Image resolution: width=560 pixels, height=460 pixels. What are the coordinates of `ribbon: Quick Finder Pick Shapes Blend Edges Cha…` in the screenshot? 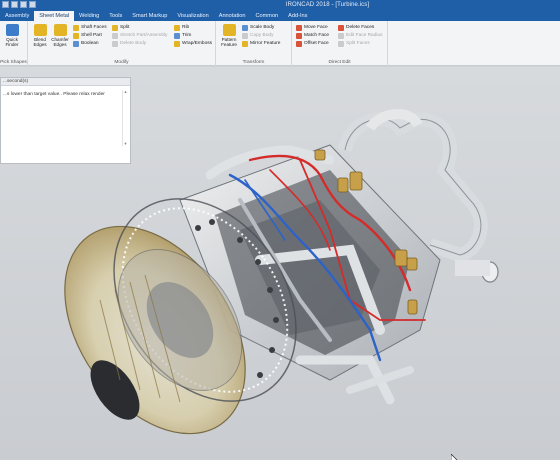 It's located at (280, 43).